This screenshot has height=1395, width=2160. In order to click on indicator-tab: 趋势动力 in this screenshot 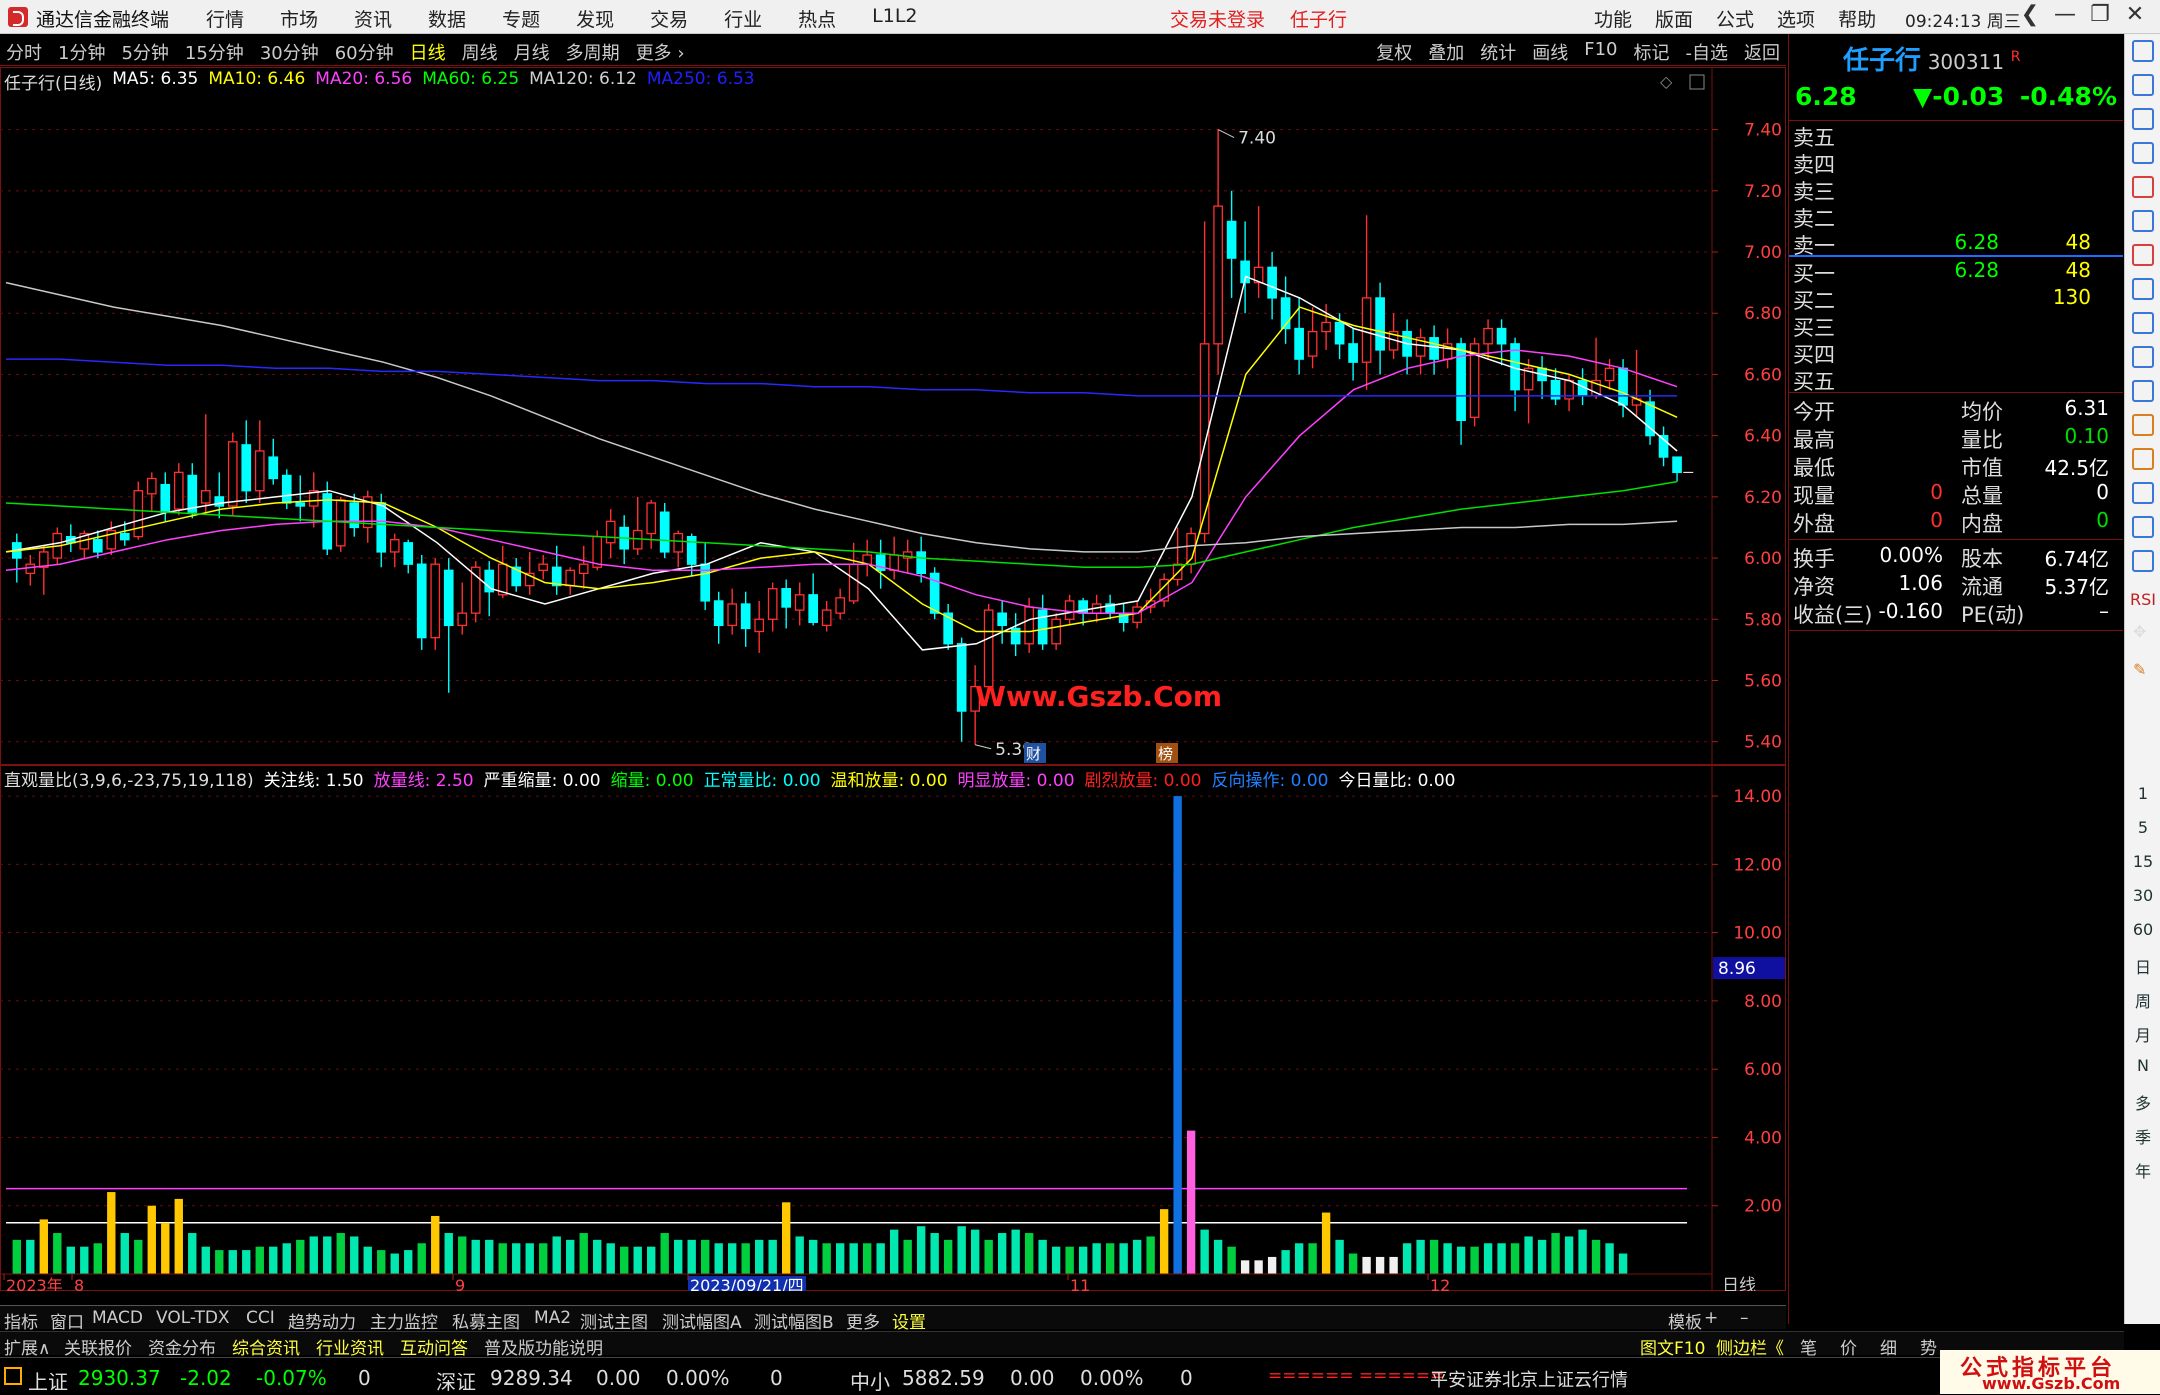, I will do `click(322, 1320)`.